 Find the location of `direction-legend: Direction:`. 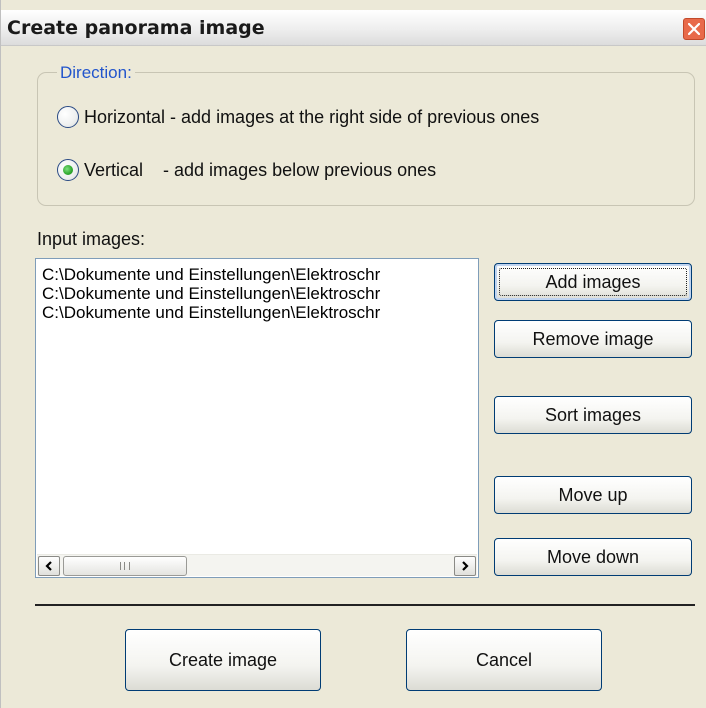

direction-legend: Direction: is located at coordinates (96, 73).